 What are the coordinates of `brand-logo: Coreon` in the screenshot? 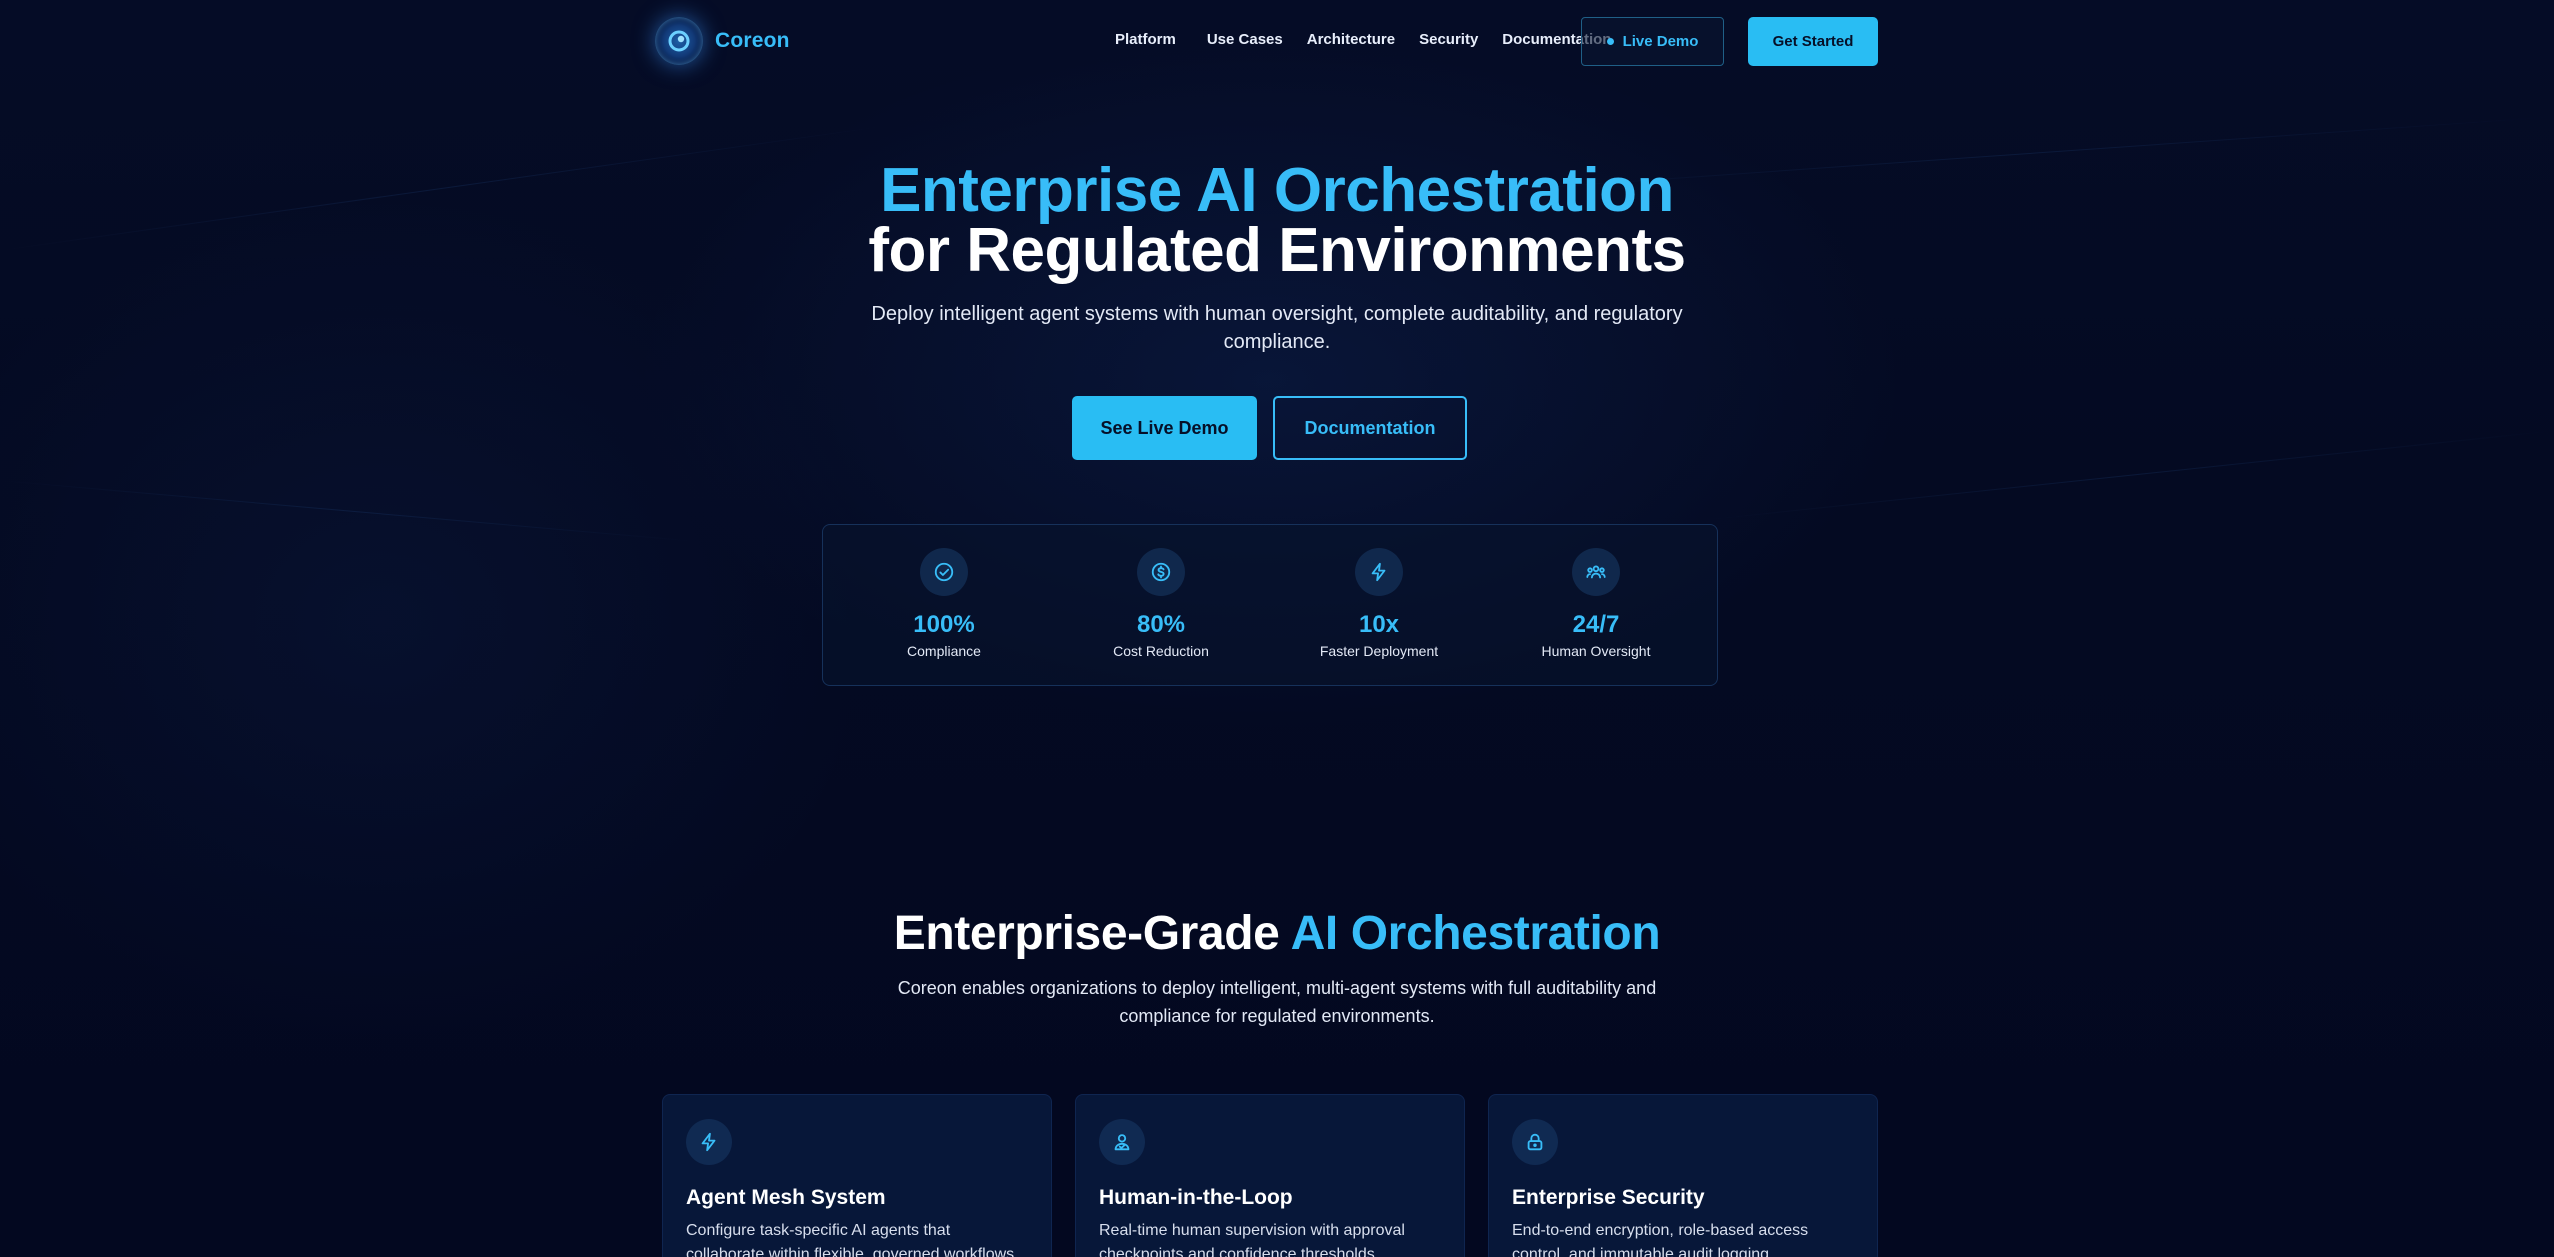 It's located at (722, 41).